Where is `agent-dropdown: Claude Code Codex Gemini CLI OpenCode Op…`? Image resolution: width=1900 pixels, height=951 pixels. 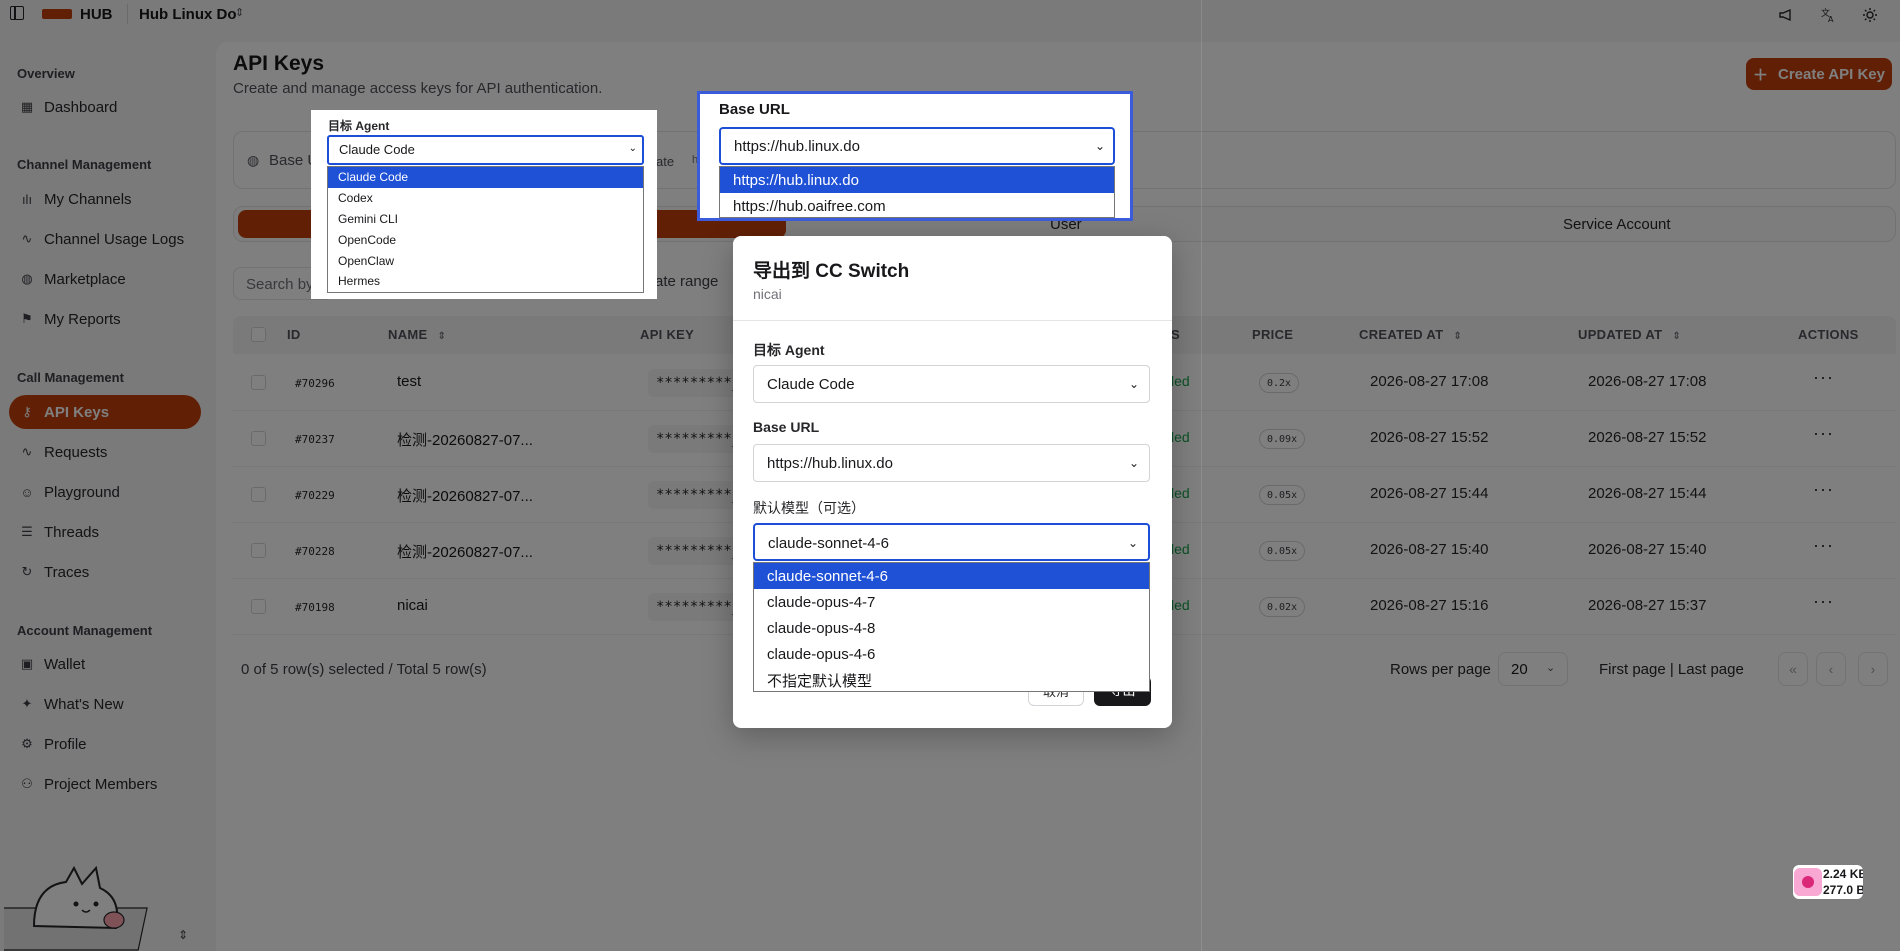
agent-dropdown: Claude Code Codex Gemini CLI OpenCode Op… is located at coordinates (485, 229).